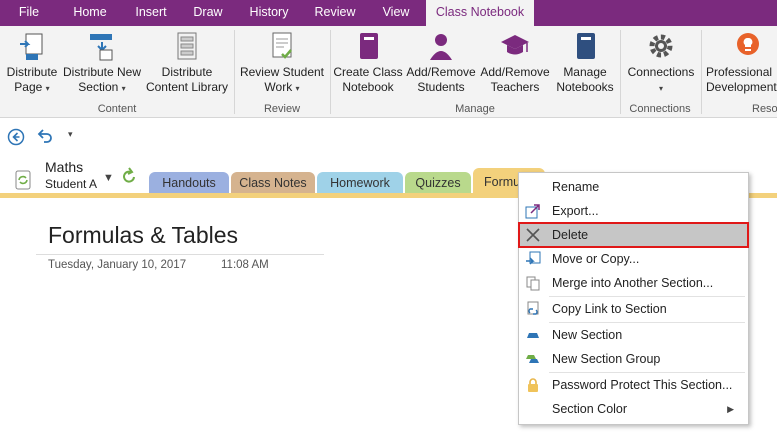 The height and width of the screenshot is (435, 777). Describe the element at coordinates (609, 309) in the screenshot. I see `menu-item-label: Copy Link to Section` at that location.